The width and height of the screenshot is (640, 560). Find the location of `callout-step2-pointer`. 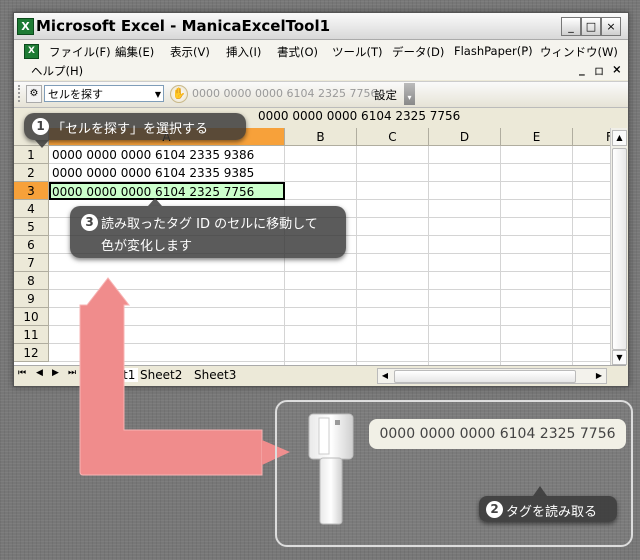

callout-step2-pointer is located at coordinates (540, 491).